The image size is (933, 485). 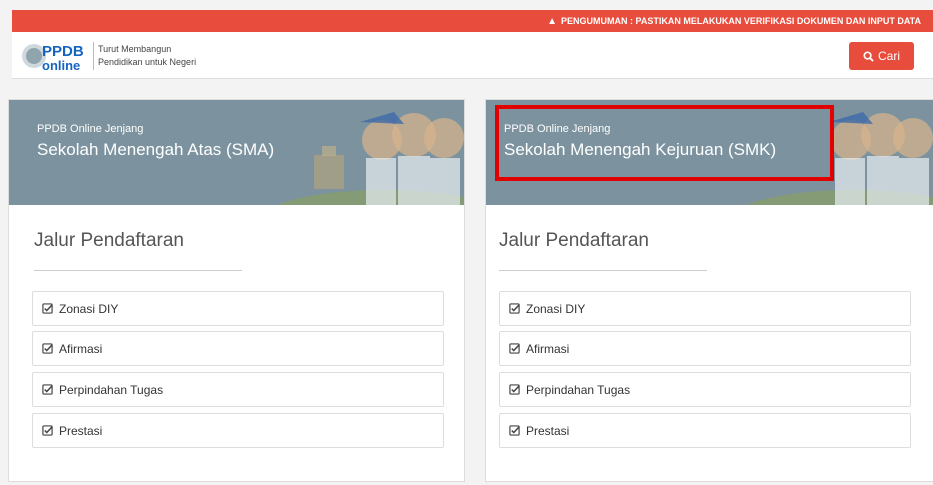 What do you see at coordinates (664, 143) in the screenshot?
I see `highlight-box` at bounding box center [664, 143].